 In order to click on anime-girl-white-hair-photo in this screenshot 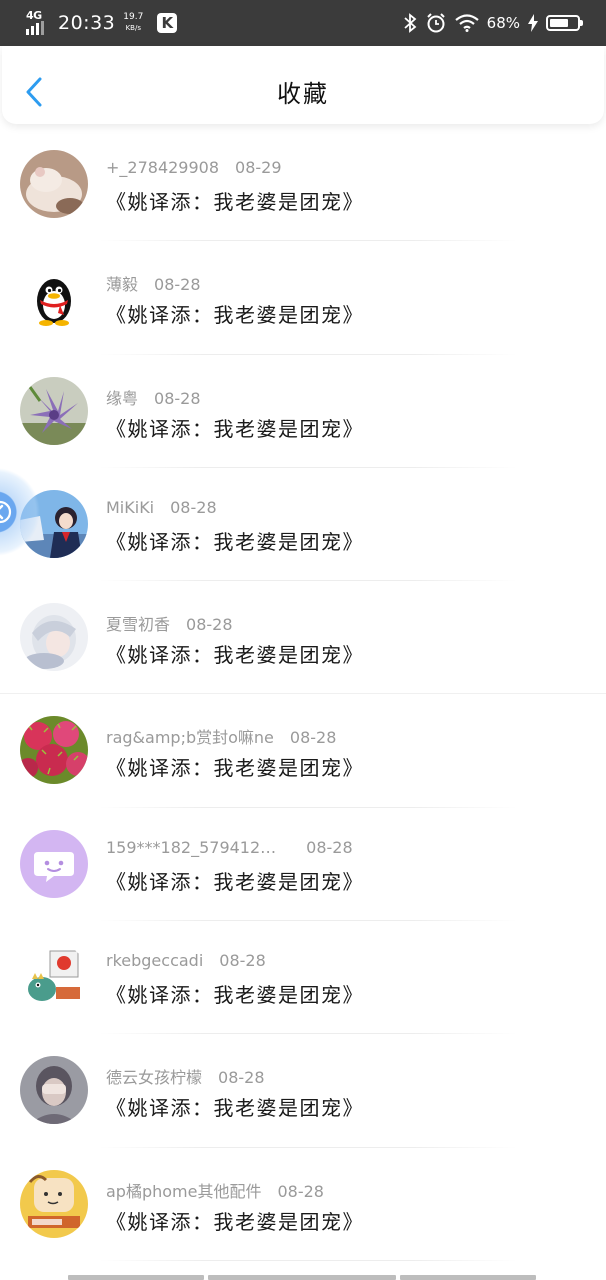, I will do `click(54, 637)`.